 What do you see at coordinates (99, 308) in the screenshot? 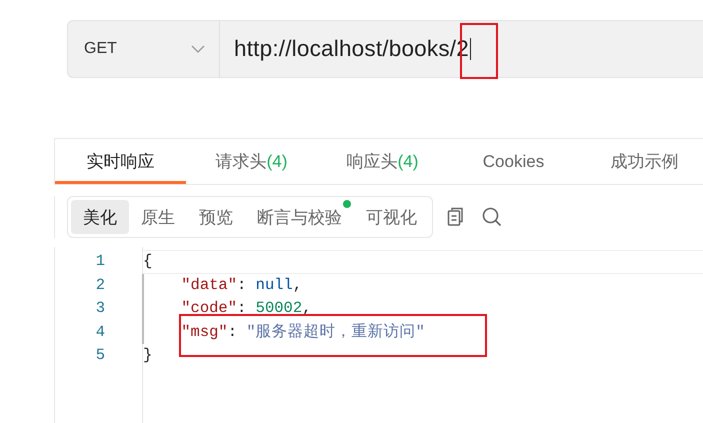
I see `line-number: 3` at bounding box center [99, 308].